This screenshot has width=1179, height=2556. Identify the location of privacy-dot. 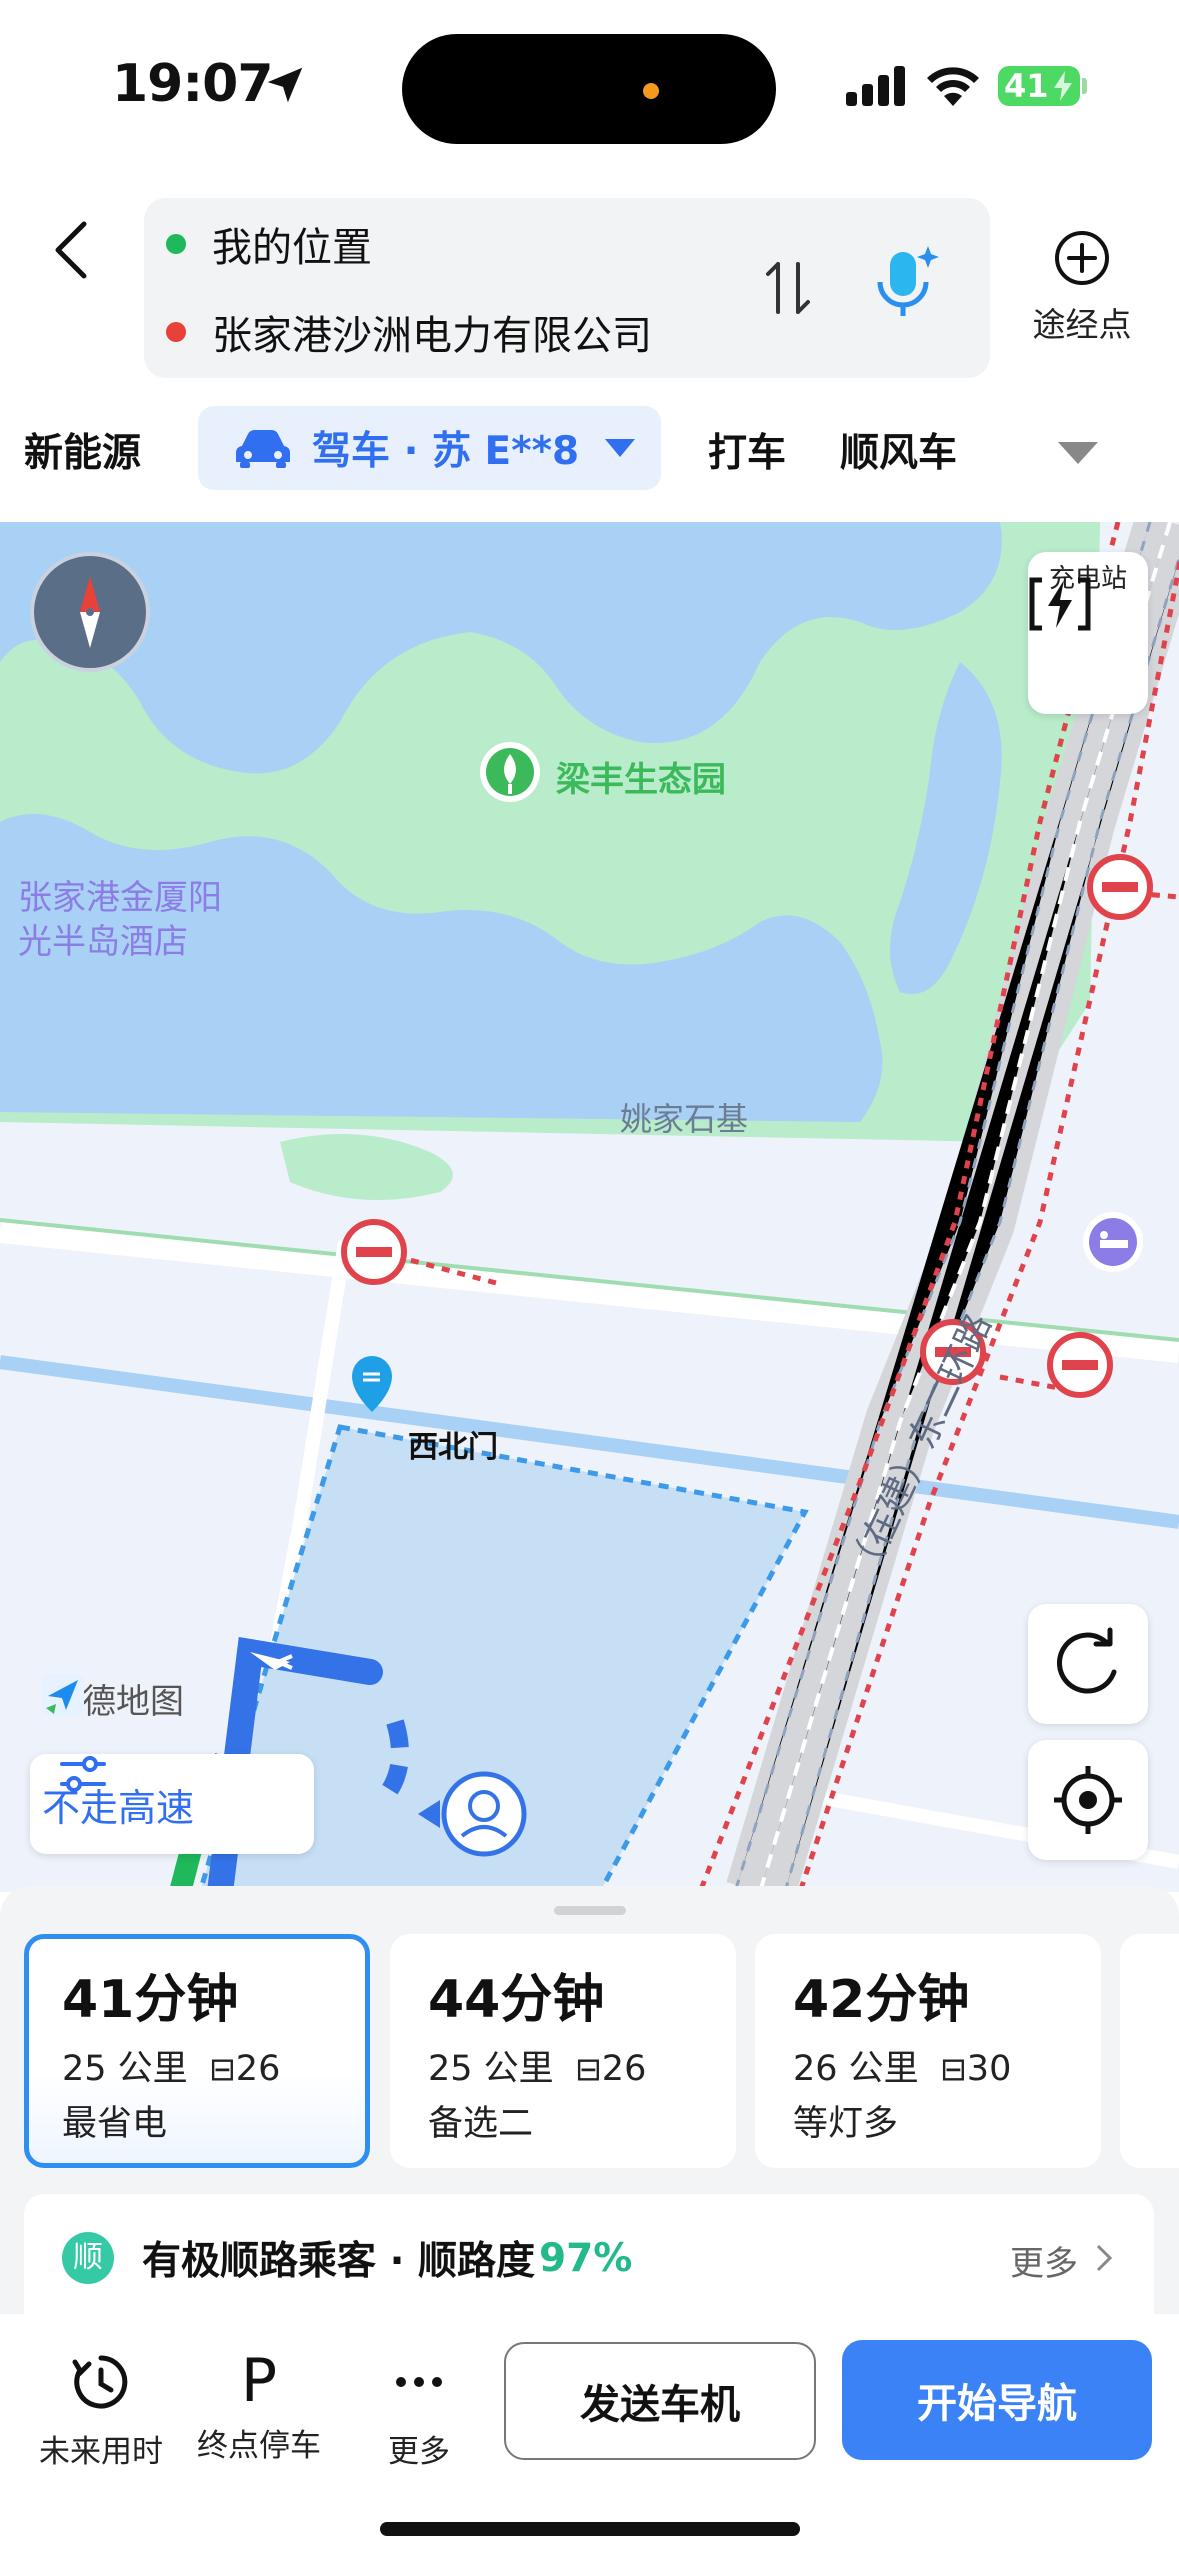
(651, 91).